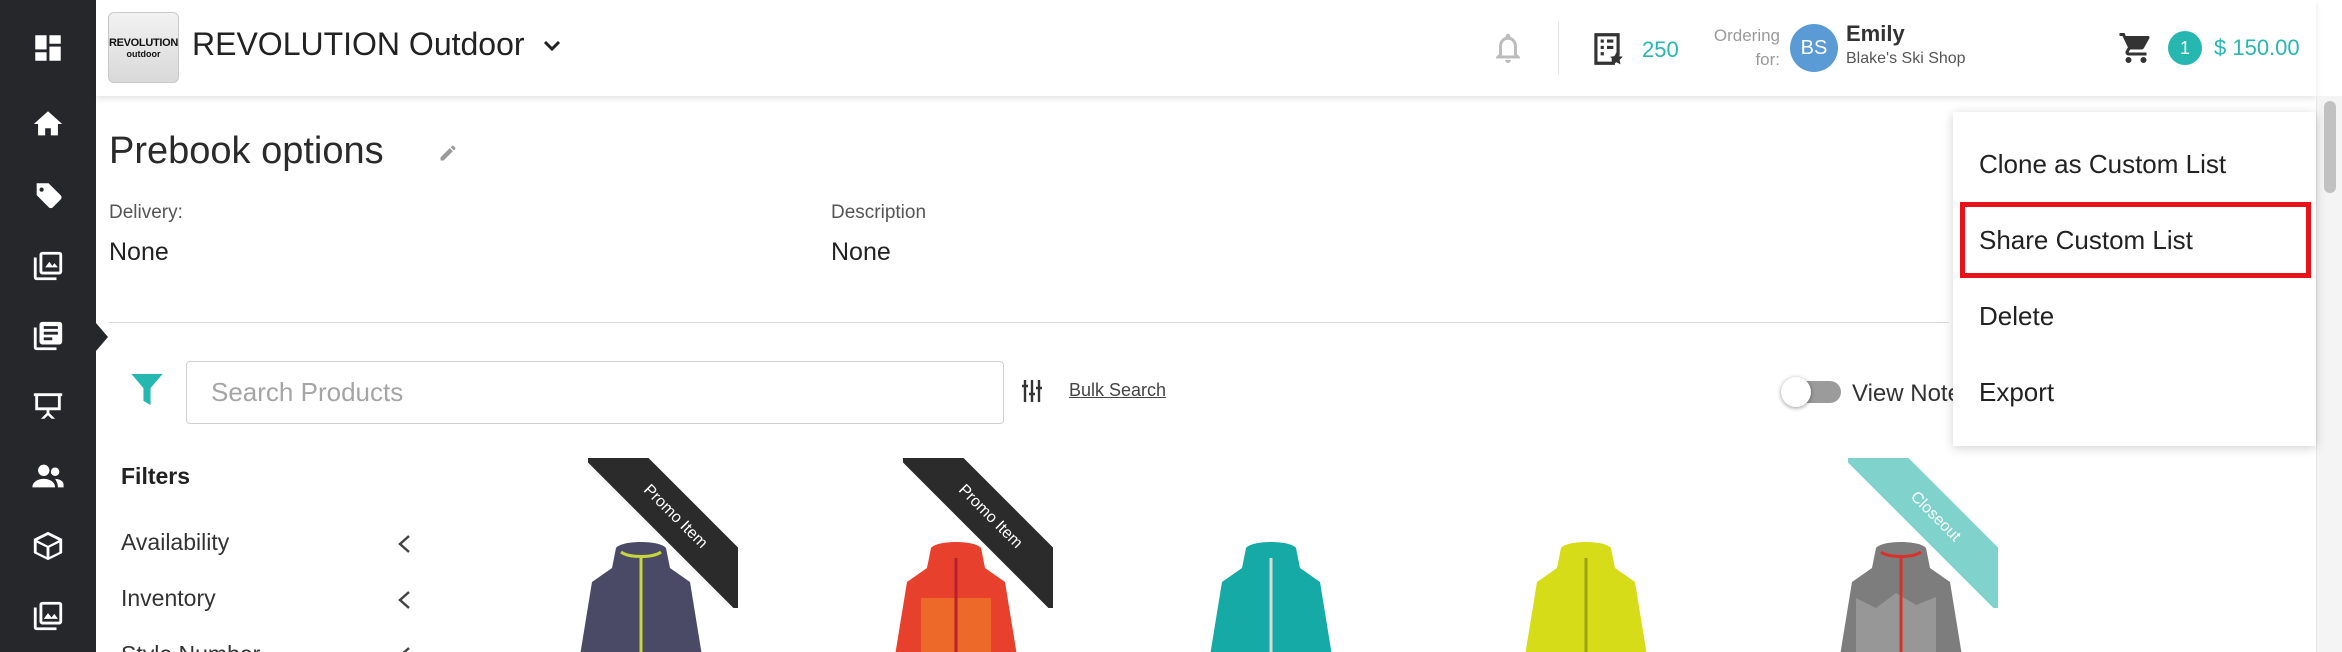  I want to click on product-card: Closeout, so click(1893, 555).